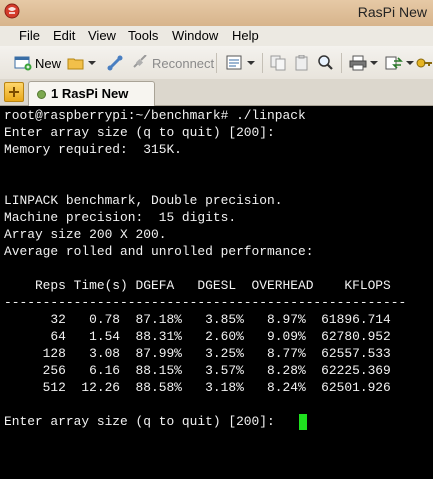  I want to click on link-icon, so click(115, 63).